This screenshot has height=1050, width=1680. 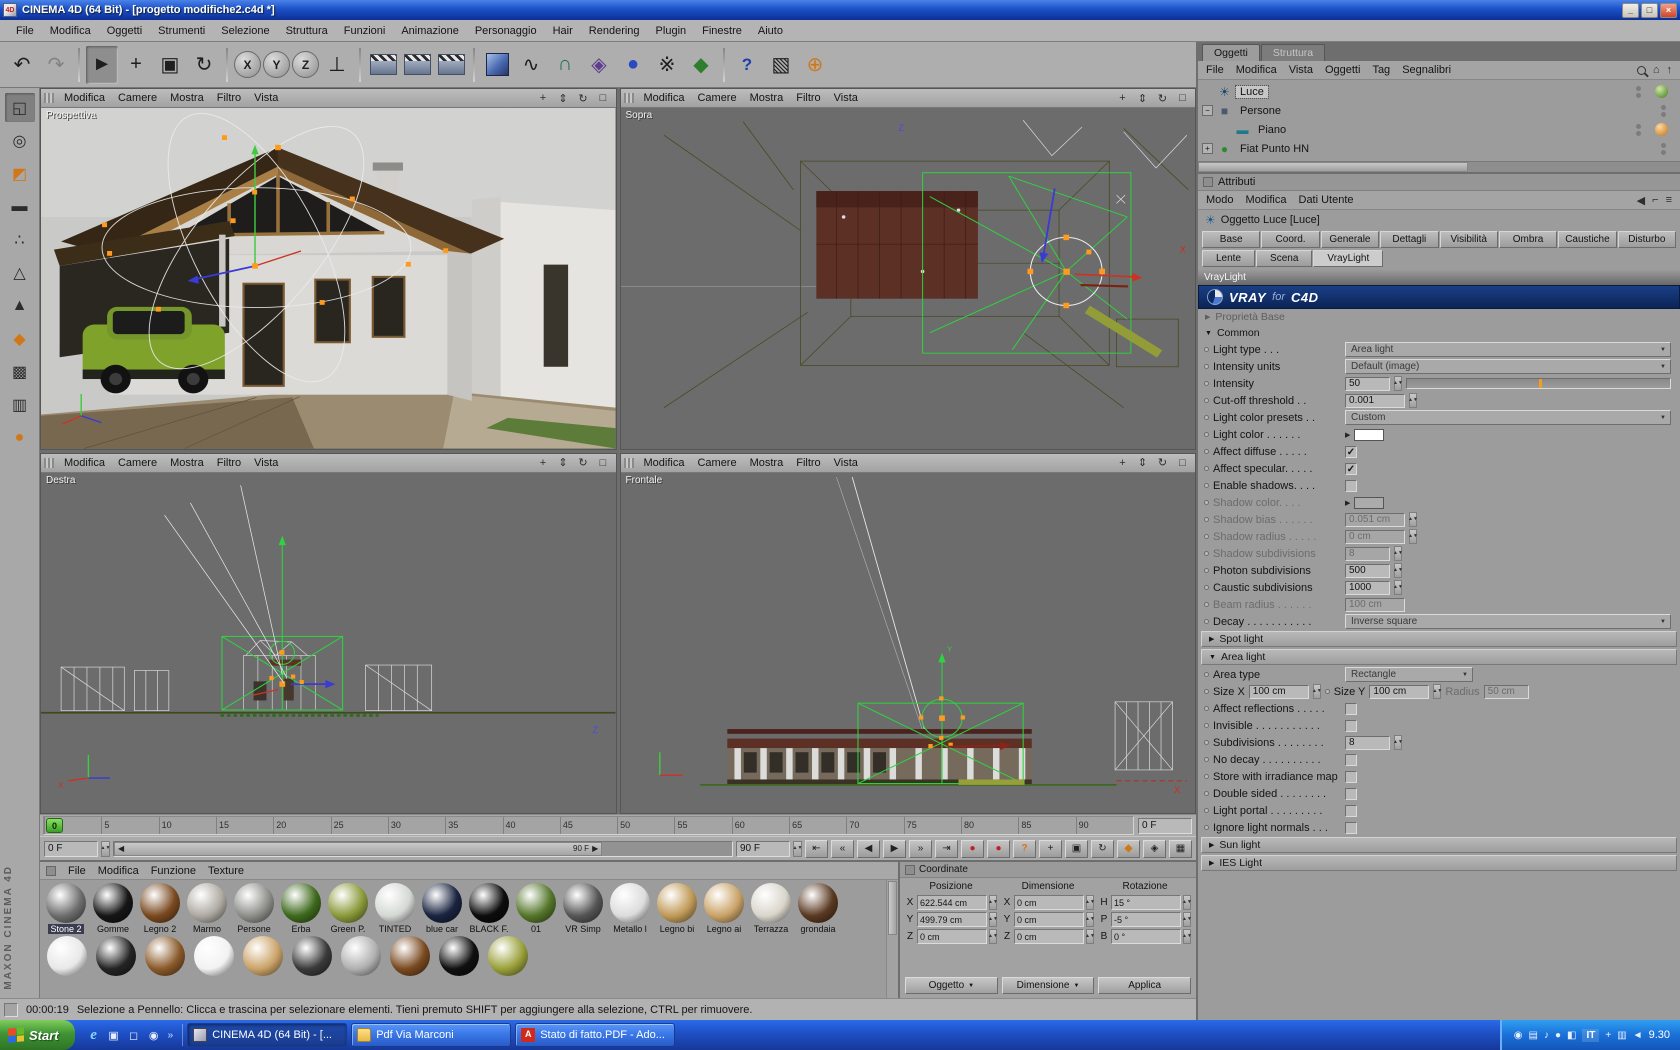 I want to click on timeline-scrollbar: ◀ 90 F ▶, so click(x=423, y=848).